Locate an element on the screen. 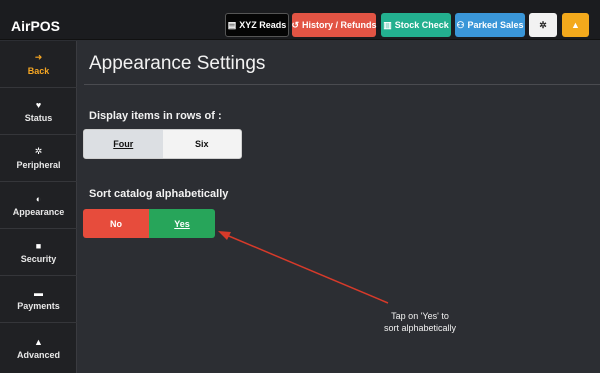 Image resolution: width=600 pixels, height=373 pixels. annotation-line-1: Tap on 'Yes' to is located at coordinates (420, 316).